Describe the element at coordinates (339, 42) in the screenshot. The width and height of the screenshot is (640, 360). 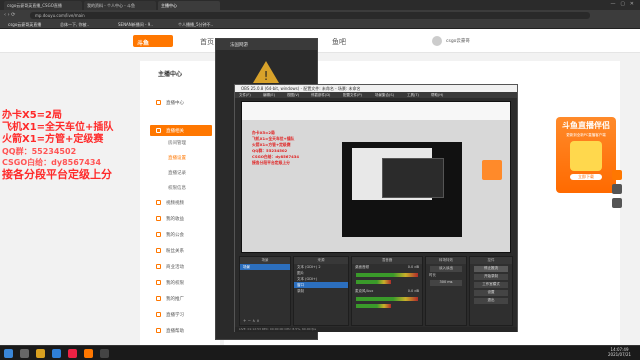
I see `nav-yuba: 鱼吧` at that location.